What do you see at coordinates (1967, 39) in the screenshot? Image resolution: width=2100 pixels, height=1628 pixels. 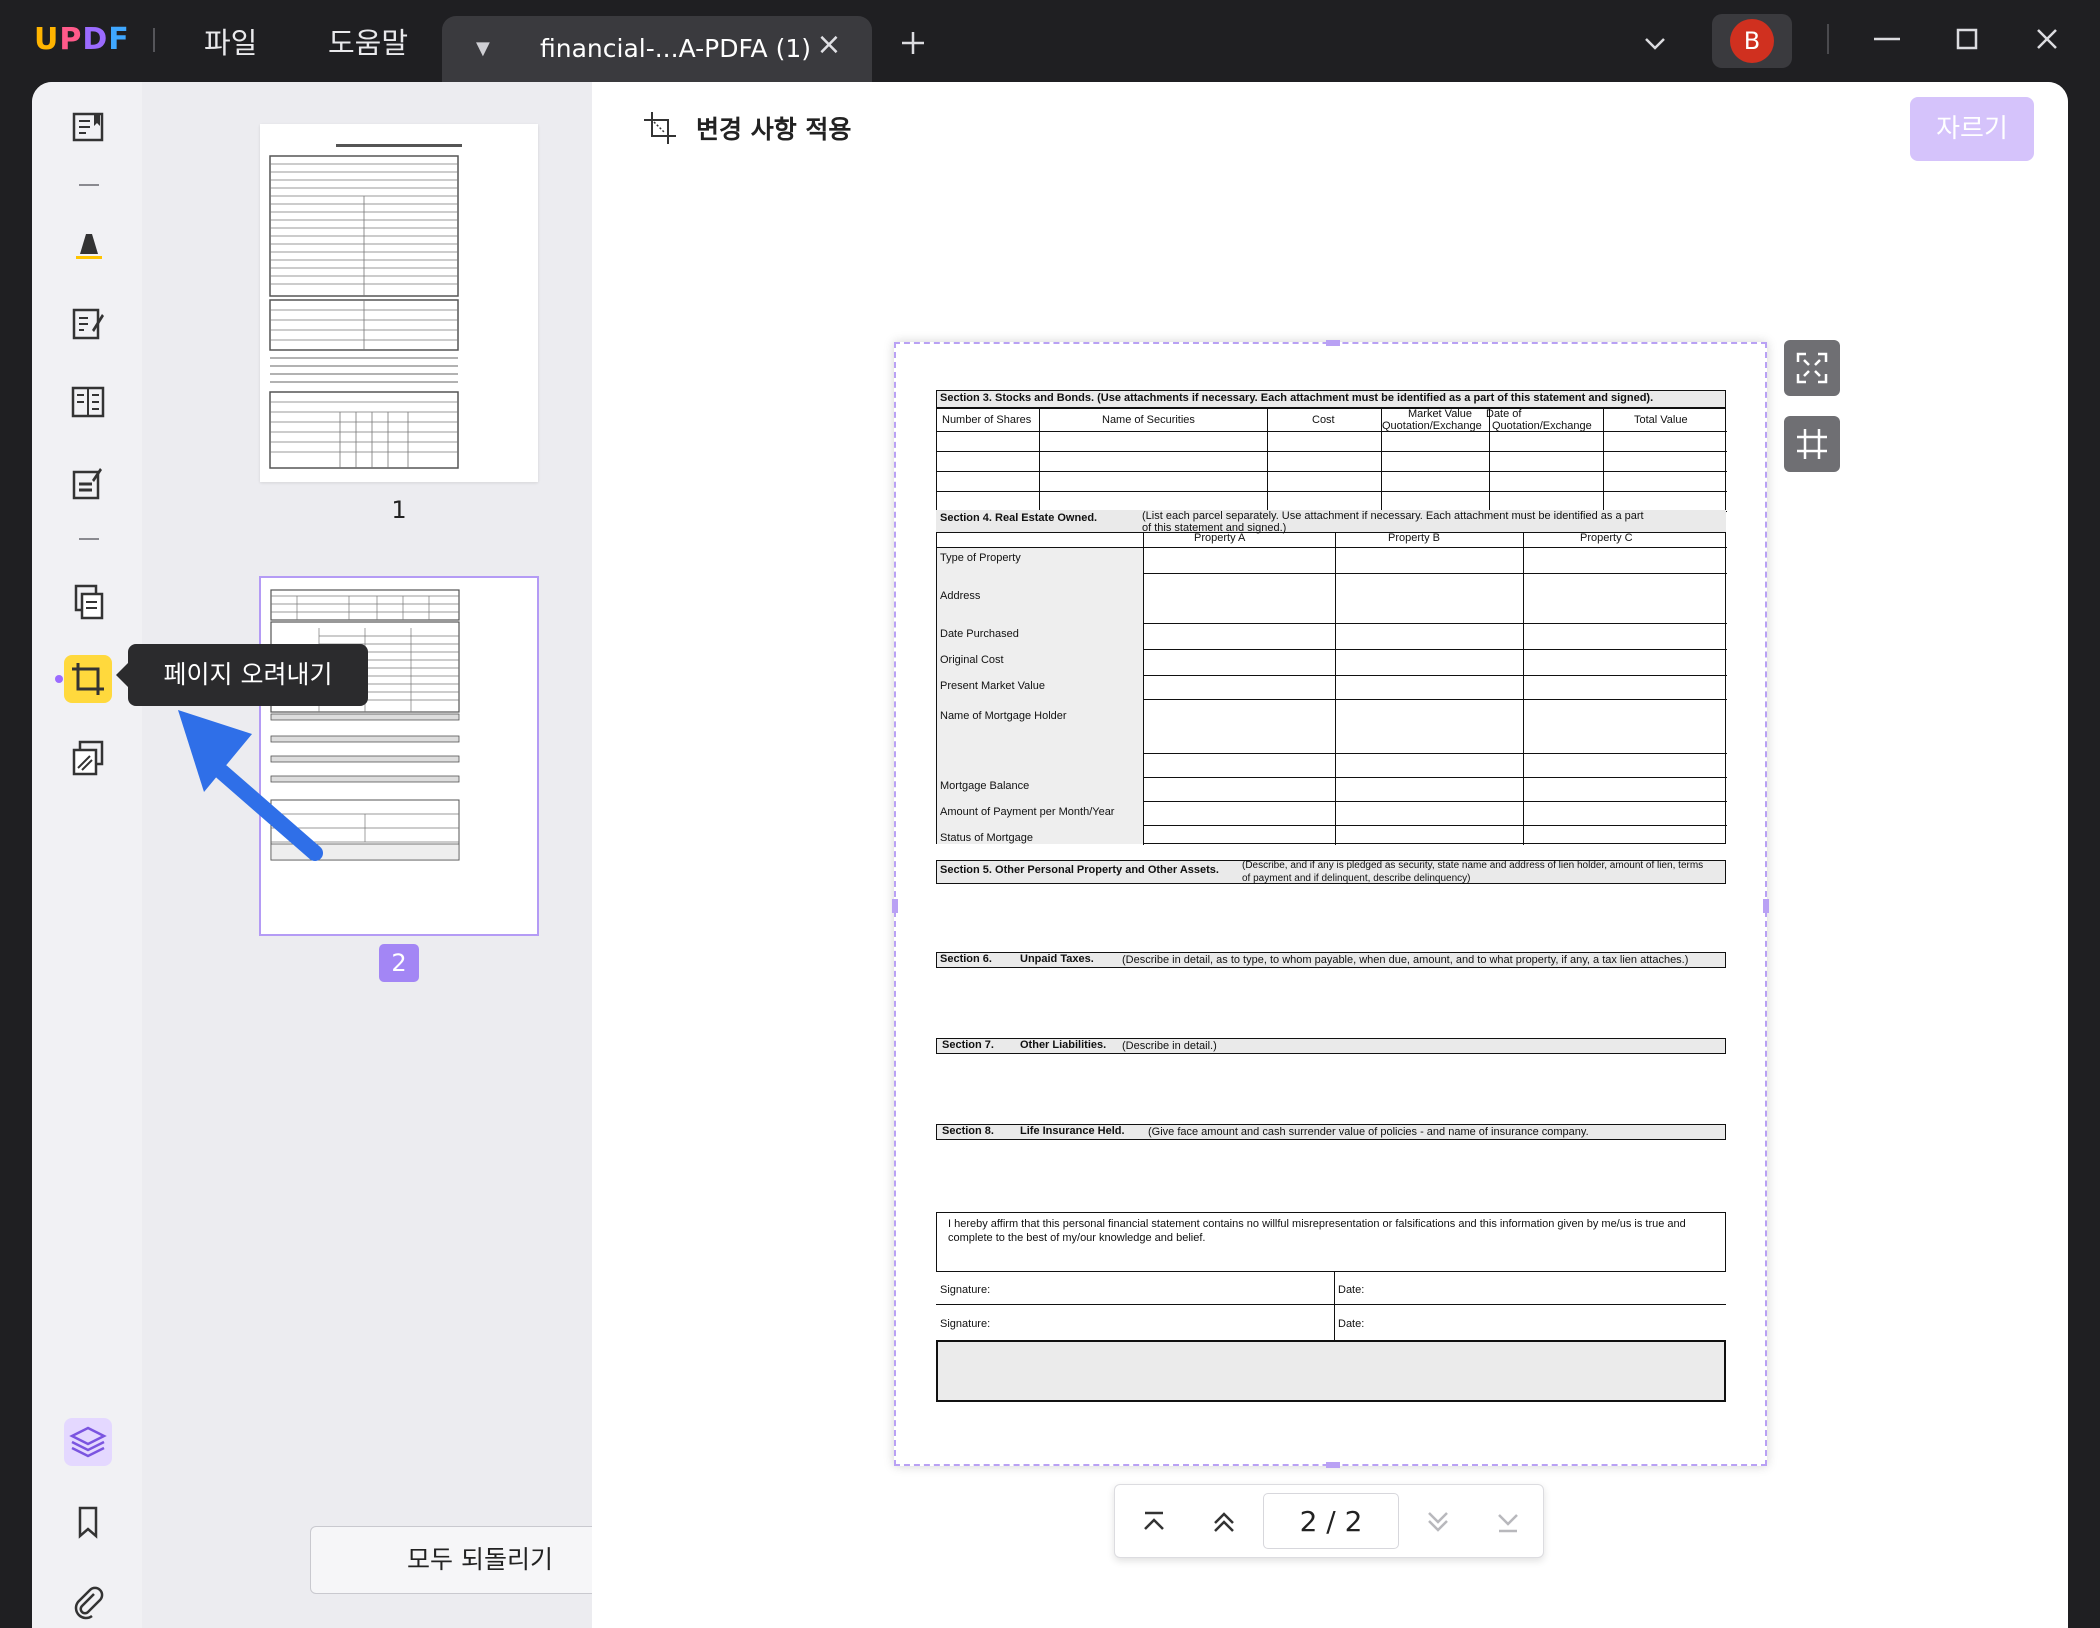 I see `maximize-icon` at bounding box center [1967, 39].